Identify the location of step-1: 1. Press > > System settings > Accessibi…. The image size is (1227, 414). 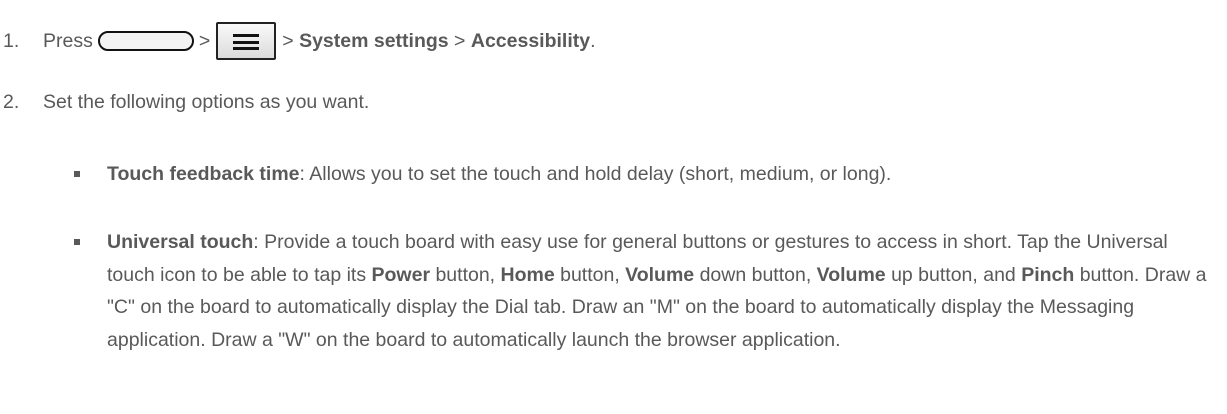
(298, 41).